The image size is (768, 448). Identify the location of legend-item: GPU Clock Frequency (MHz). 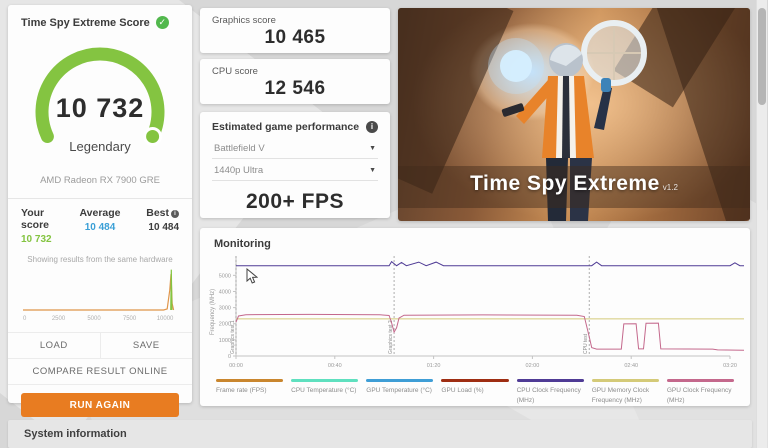
(700, 392).